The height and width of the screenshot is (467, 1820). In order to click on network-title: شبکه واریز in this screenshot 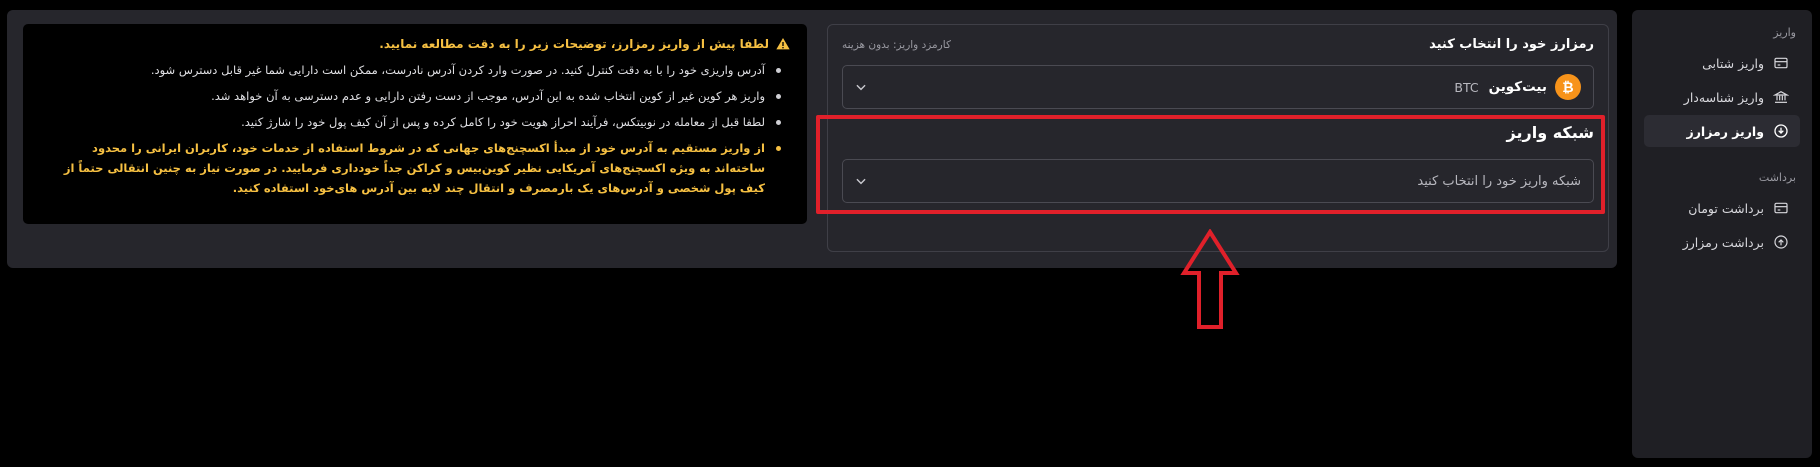, I will do `click(1550, 132)`.